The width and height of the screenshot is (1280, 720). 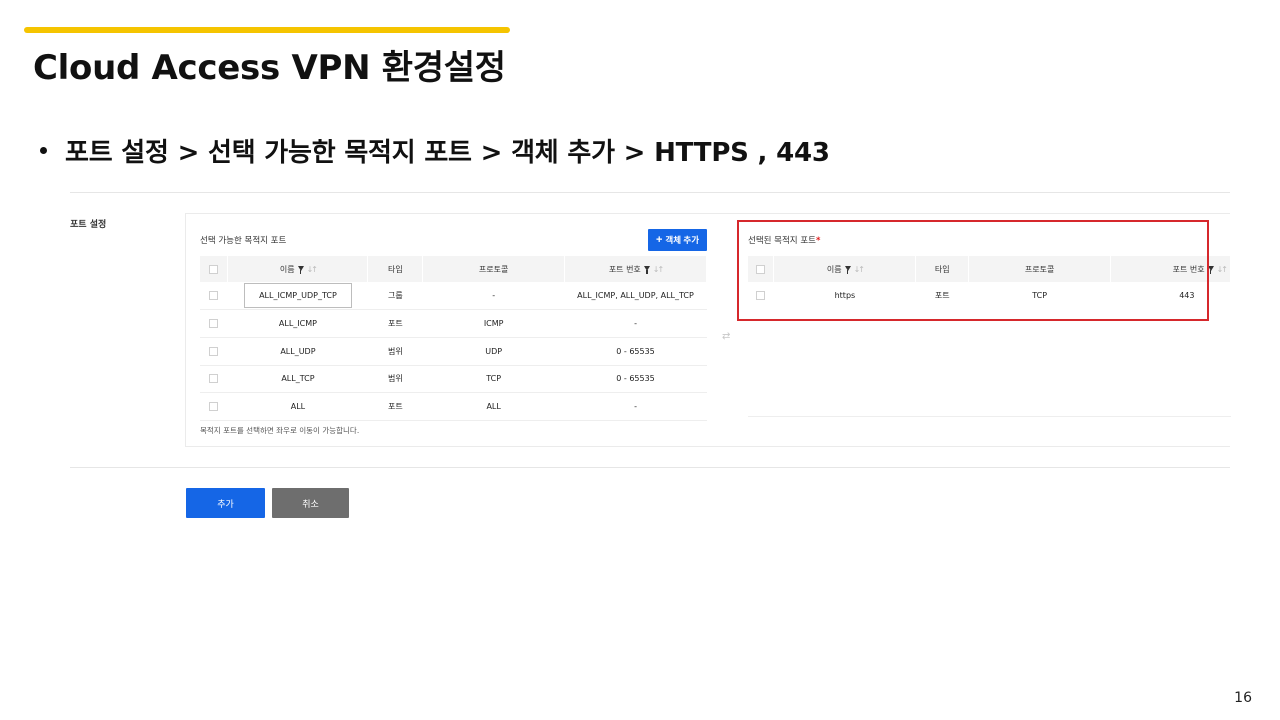 I want to click on col-type: 타입, so click(x=395, y=269).